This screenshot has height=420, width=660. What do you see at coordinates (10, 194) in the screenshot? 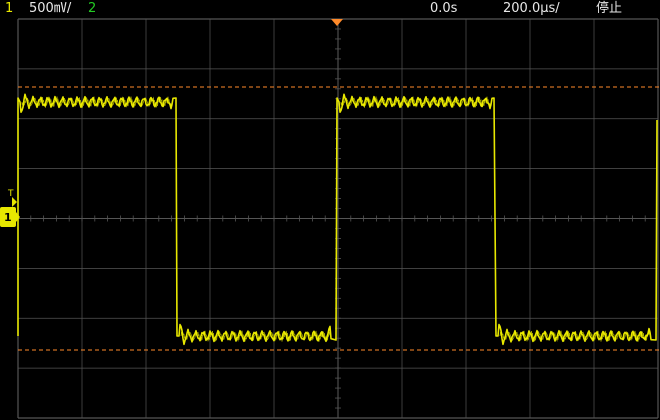
I see `trigger-level-label: T` at bounding box center [10, 194].